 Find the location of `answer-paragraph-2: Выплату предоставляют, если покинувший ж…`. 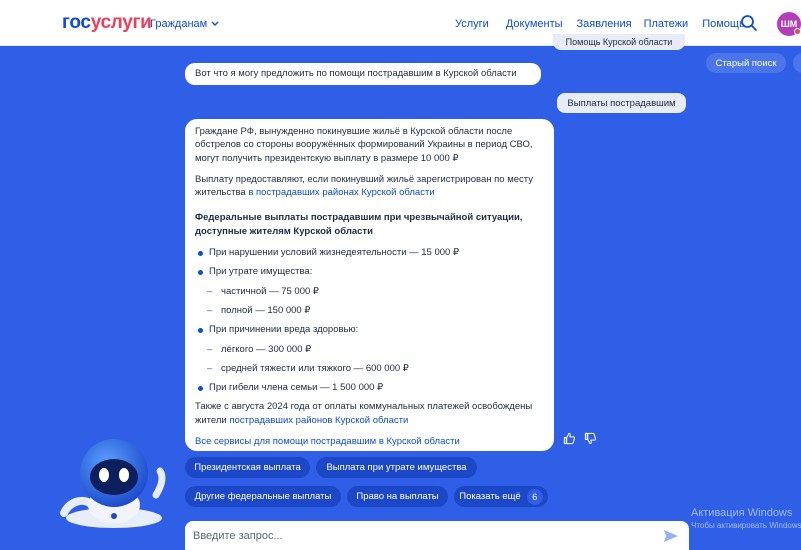

answer-paragraph-2: Выплату предоставляют, если покинувший ж… is located at coordinates (369, 186).